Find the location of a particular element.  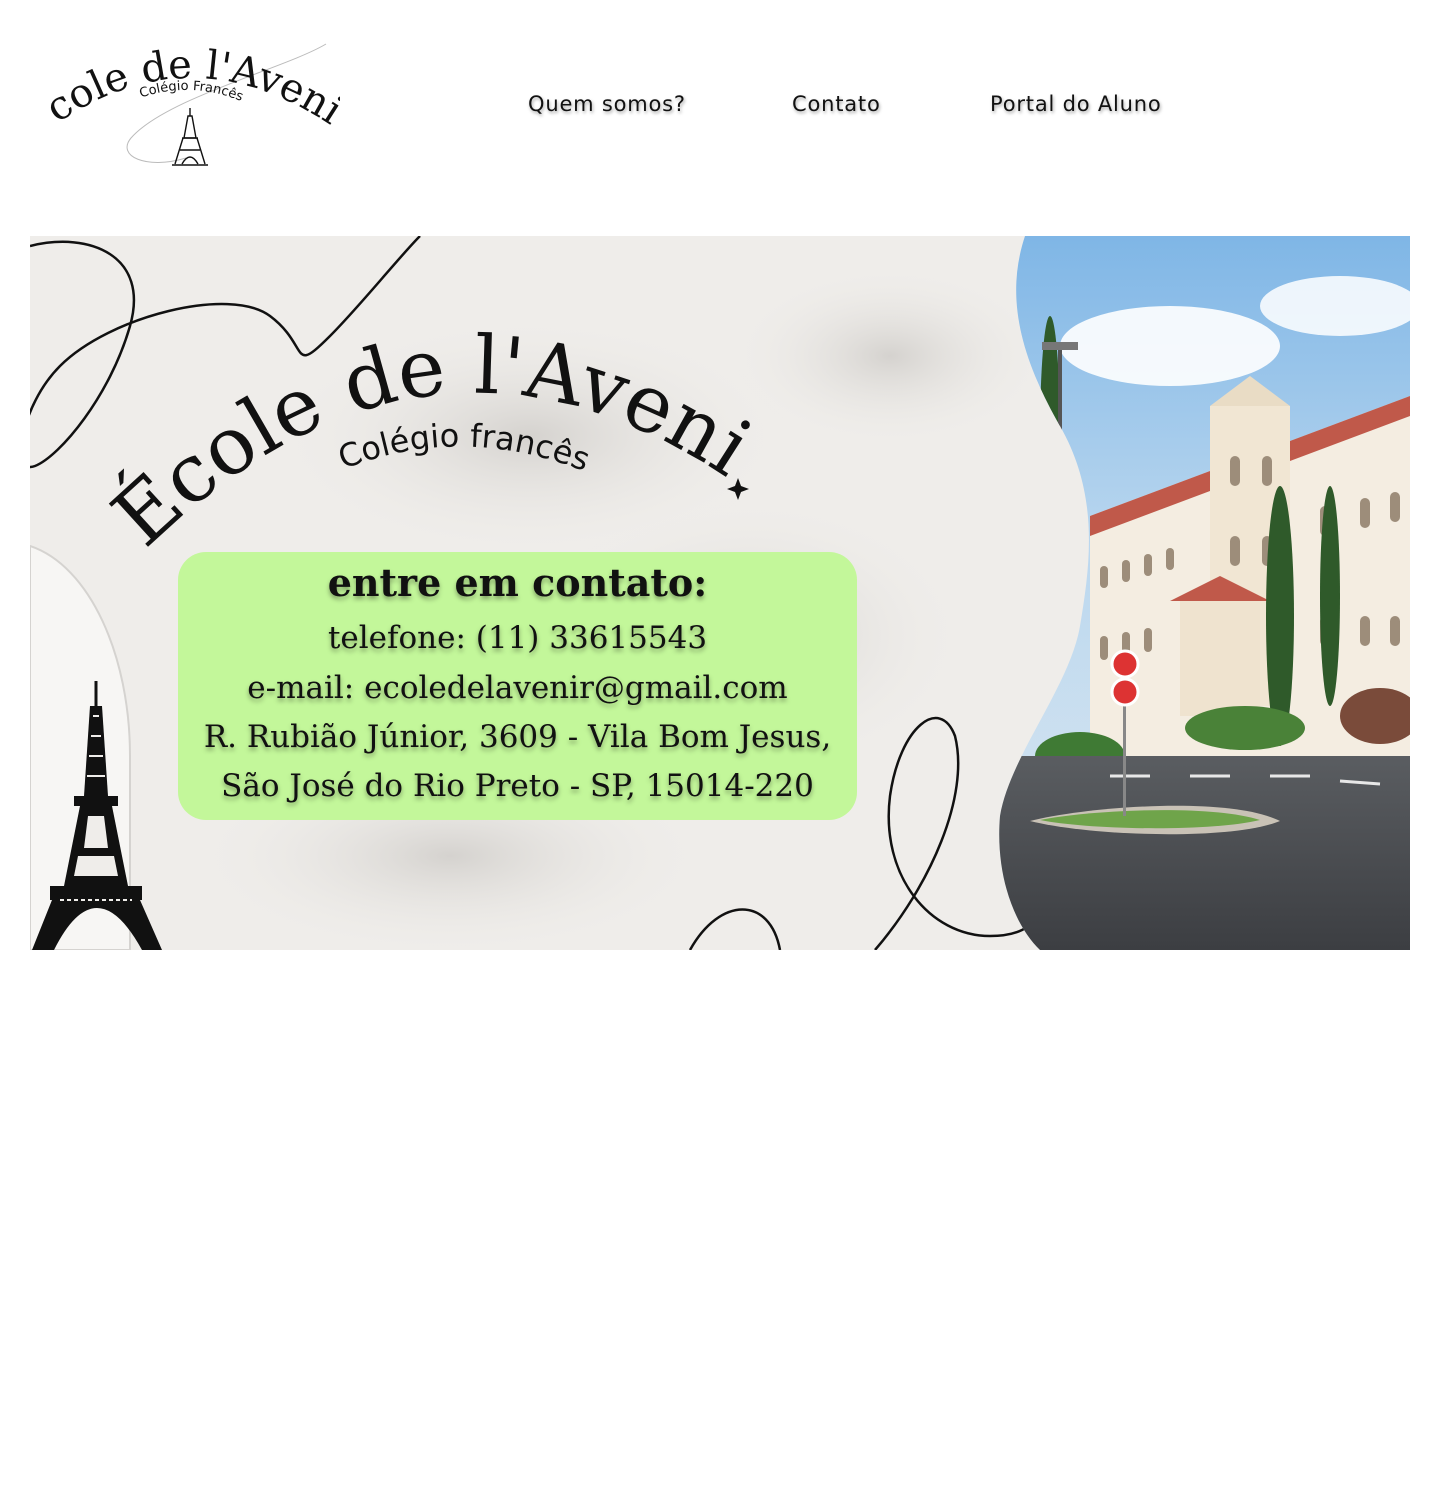

site-logo: École de l'Avenir Colégio Francês is located at coordinates (188, 104).